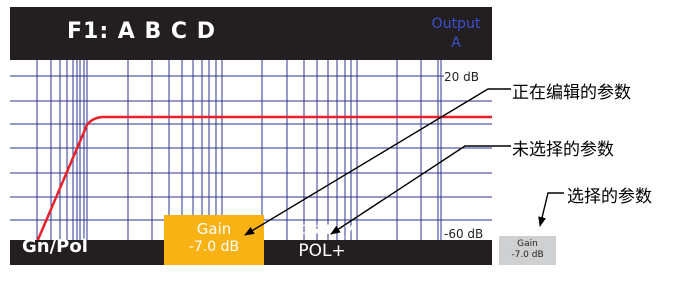  I want to click on selected-example-value: -7.0 dB, so click(527, 255).